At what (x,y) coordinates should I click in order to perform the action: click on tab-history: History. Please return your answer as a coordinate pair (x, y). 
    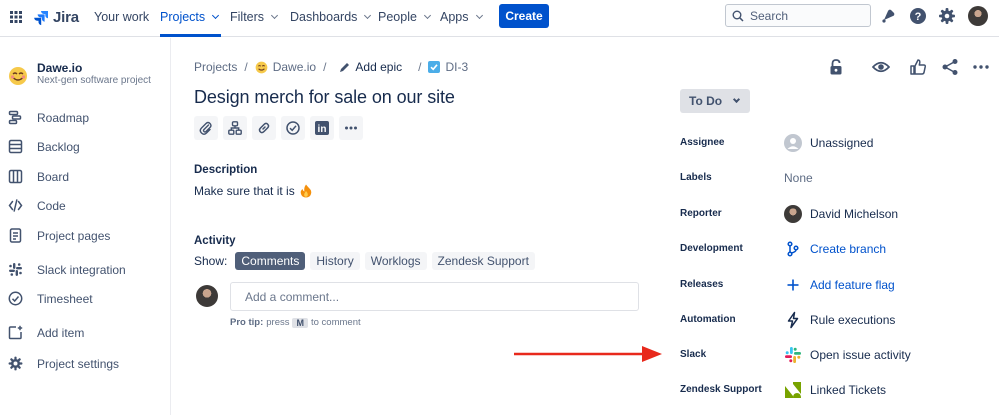
    Looking at the image, I should click on (335, 261).